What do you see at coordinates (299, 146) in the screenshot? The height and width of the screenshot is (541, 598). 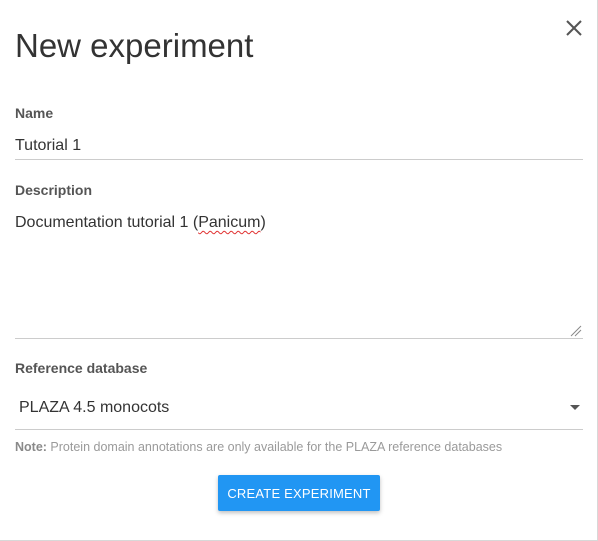 I see `name-input` at bounding box center [299, 146].